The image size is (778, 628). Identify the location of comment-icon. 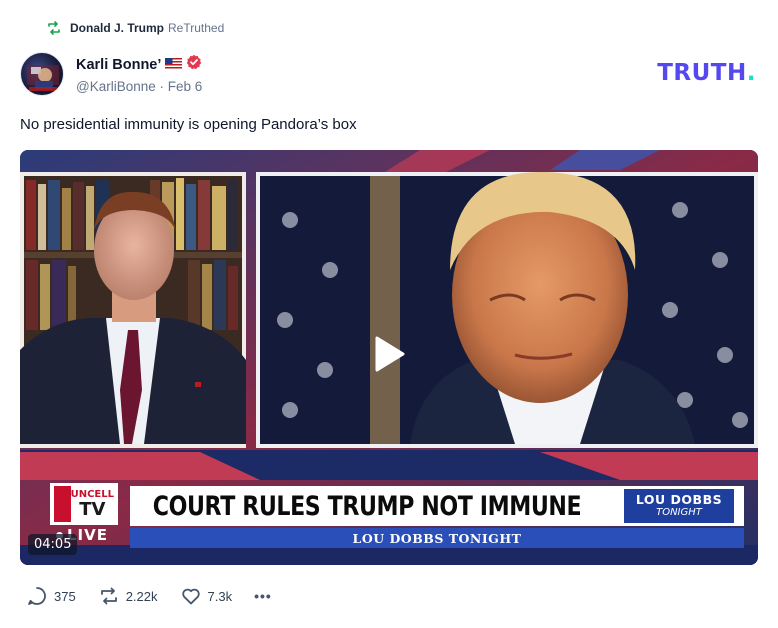
(37, 596).